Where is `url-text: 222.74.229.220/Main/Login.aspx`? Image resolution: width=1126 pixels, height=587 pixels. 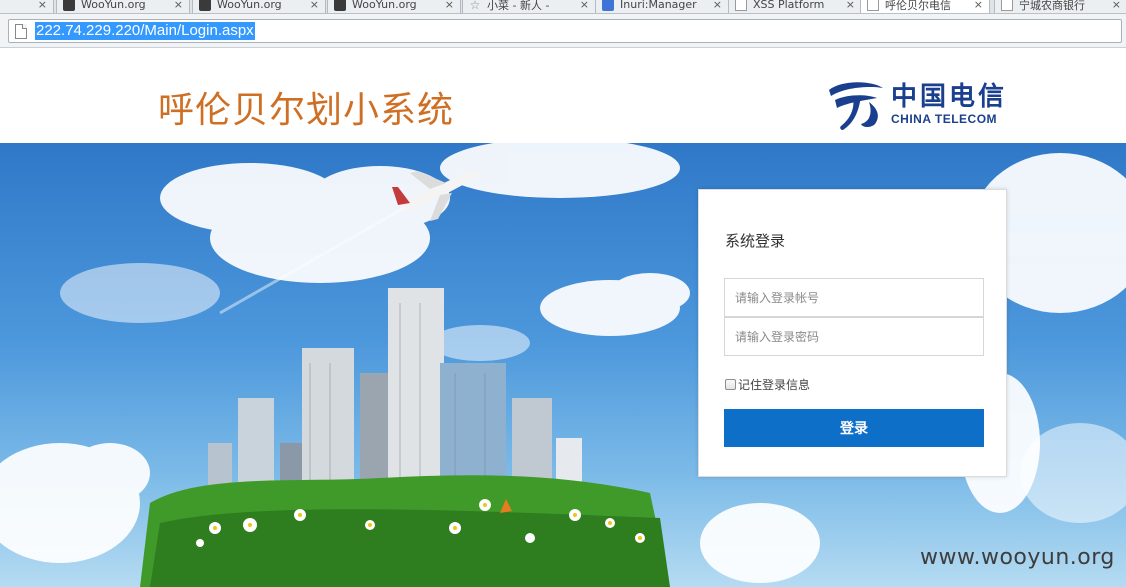 url-text: 222.74.229.220/Main/Login.aspx is located at coordinates (145, 31).